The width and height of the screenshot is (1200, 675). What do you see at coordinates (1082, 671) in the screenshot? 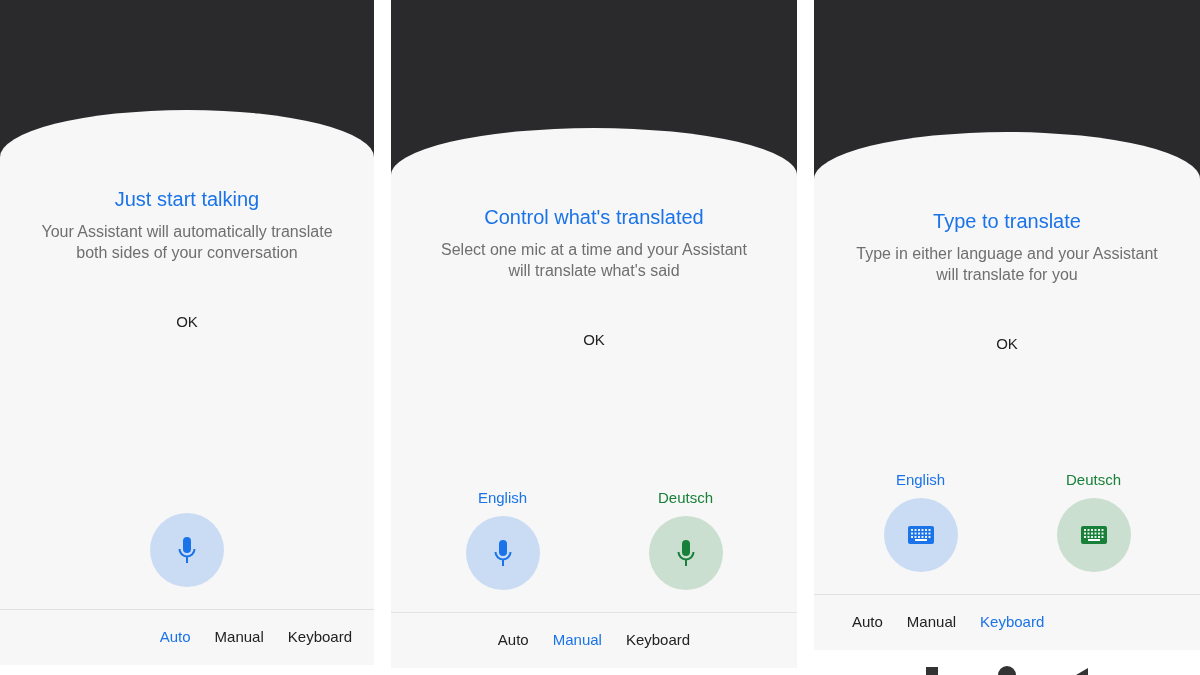
I see `back-icon` at bounding box center [1082, 671].